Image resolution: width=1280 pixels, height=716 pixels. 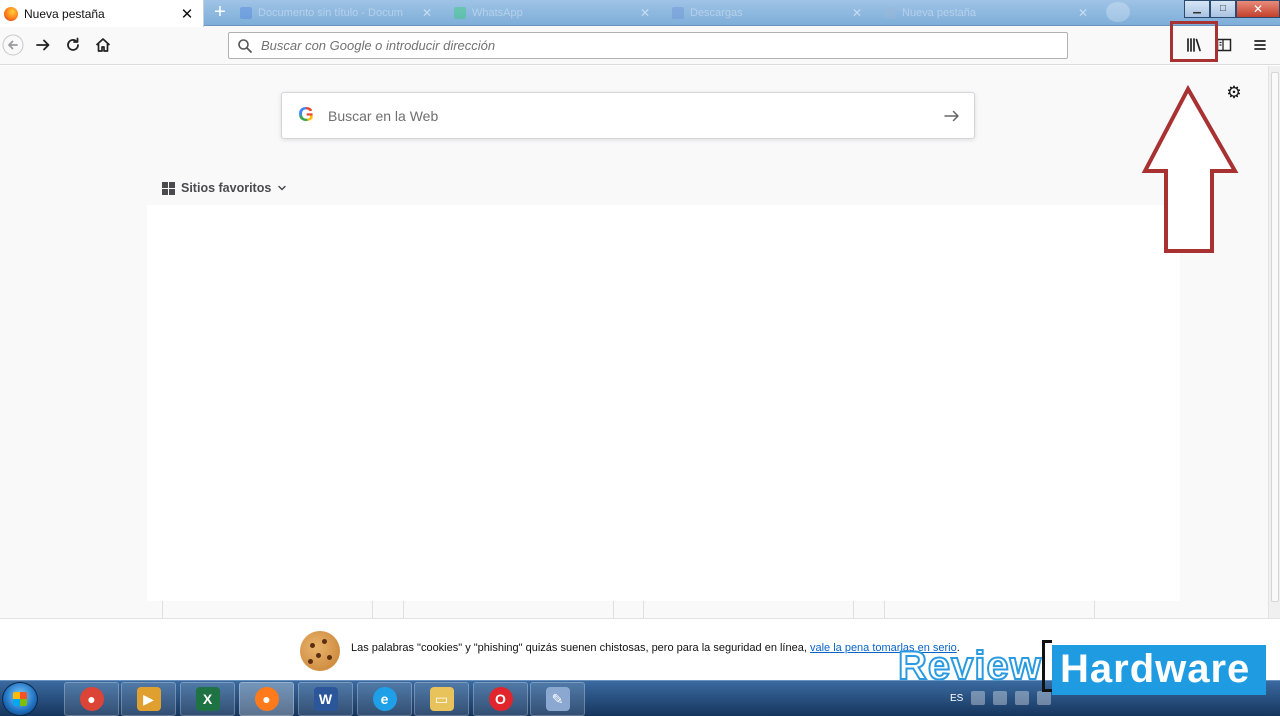 What do you see at coordinates (1022, 698) in the screenshot?
I see `usb-icon` at bounding box center [1022, 698].